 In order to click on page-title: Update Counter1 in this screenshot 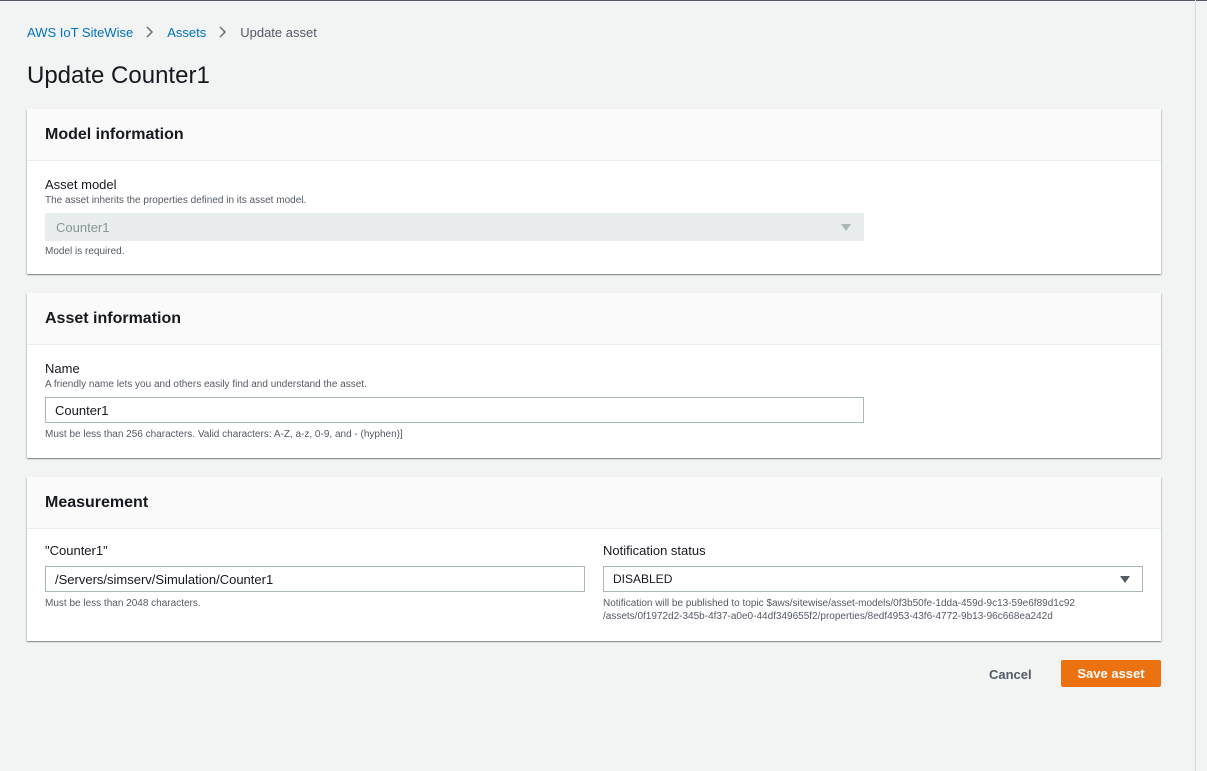, I will do `click(118, 75)`.